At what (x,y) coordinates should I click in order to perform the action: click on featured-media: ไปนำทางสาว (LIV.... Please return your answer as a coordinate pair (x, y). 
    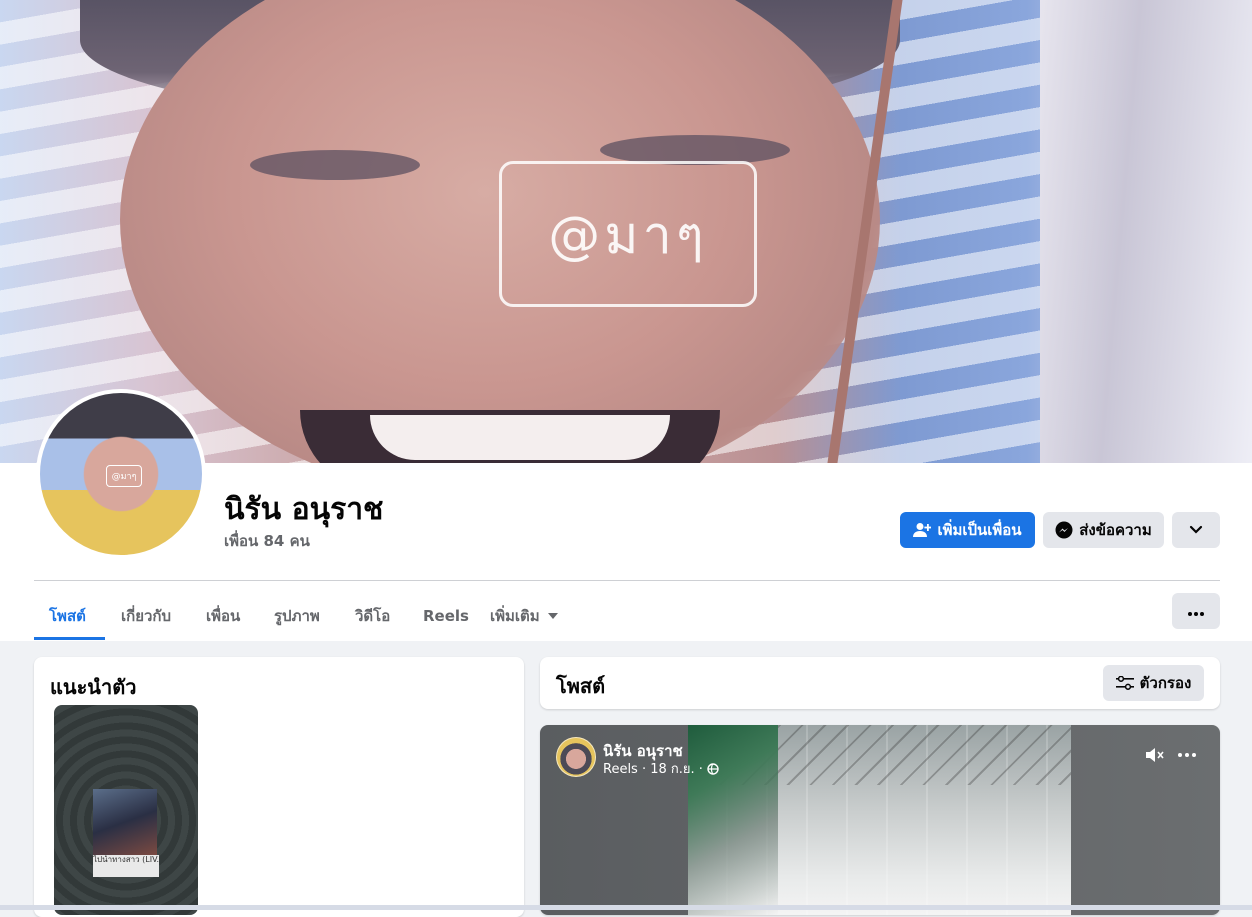
    Looking at the image, I should click on (126, 810).